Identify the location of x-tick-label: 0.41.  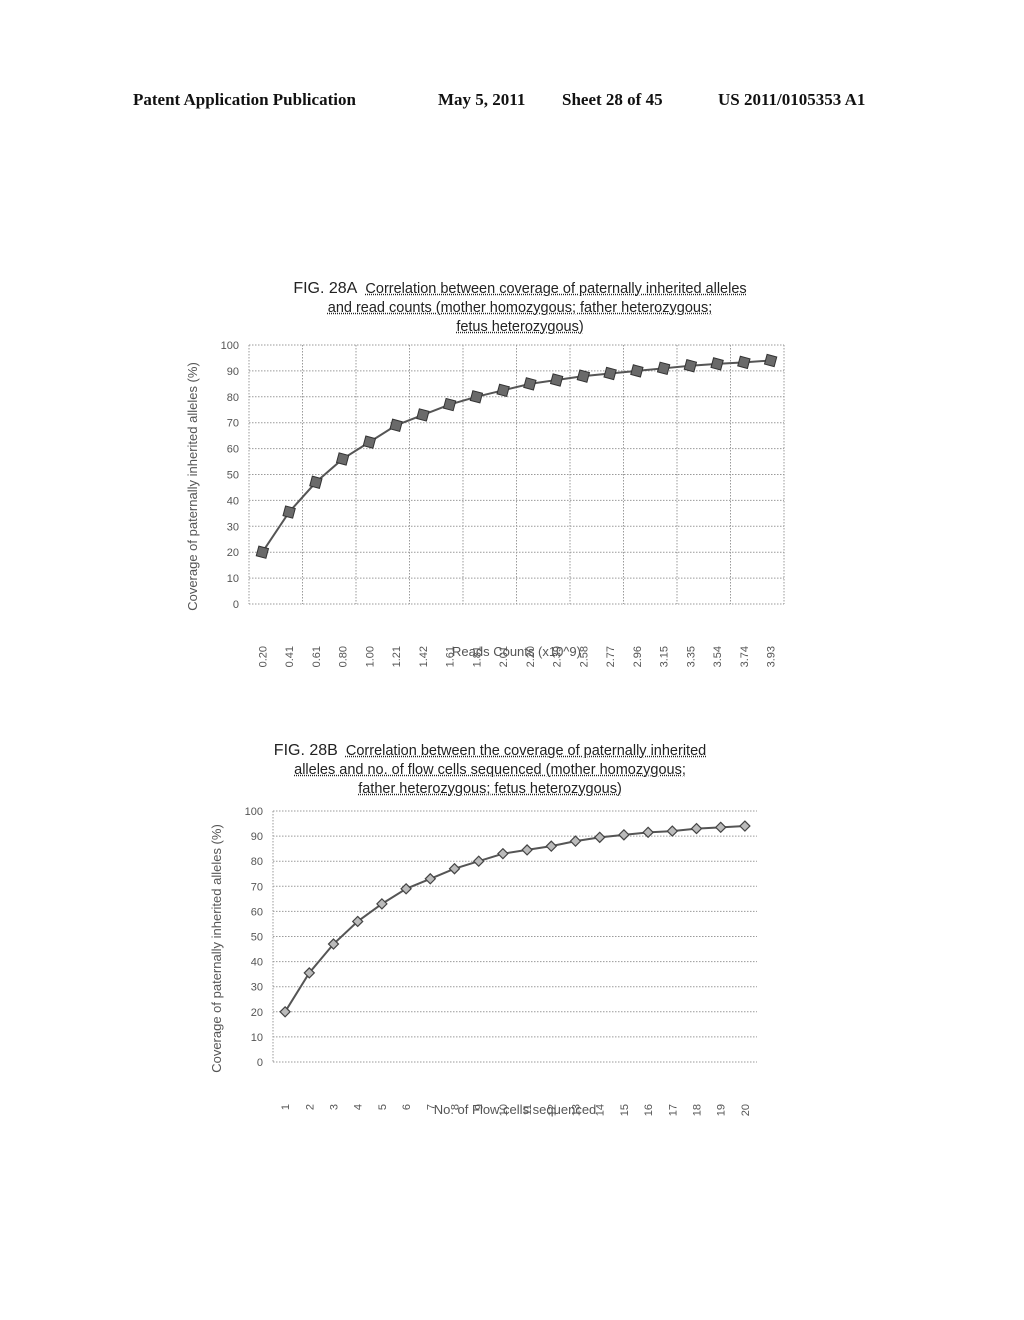
(290, 656).